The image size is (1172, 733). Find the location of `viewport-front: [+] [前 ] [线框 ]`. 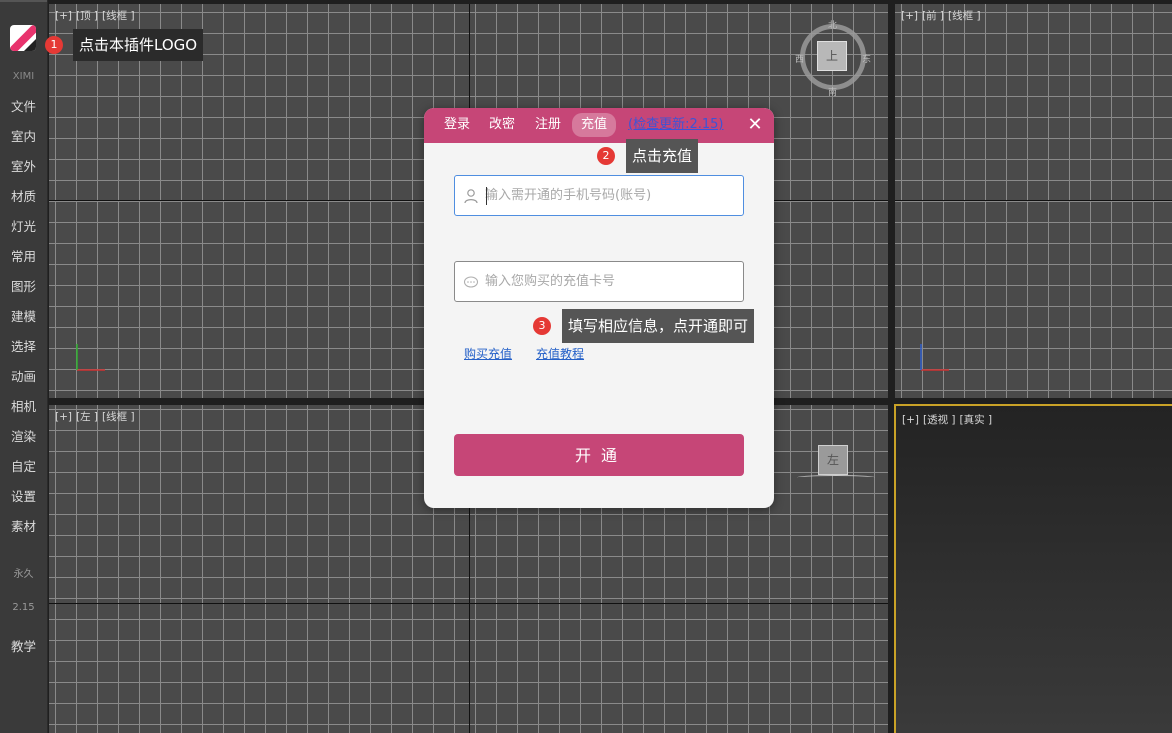

viewport-front: [+] [前 ] [线框 ] is located at coordinates (1033, 201).